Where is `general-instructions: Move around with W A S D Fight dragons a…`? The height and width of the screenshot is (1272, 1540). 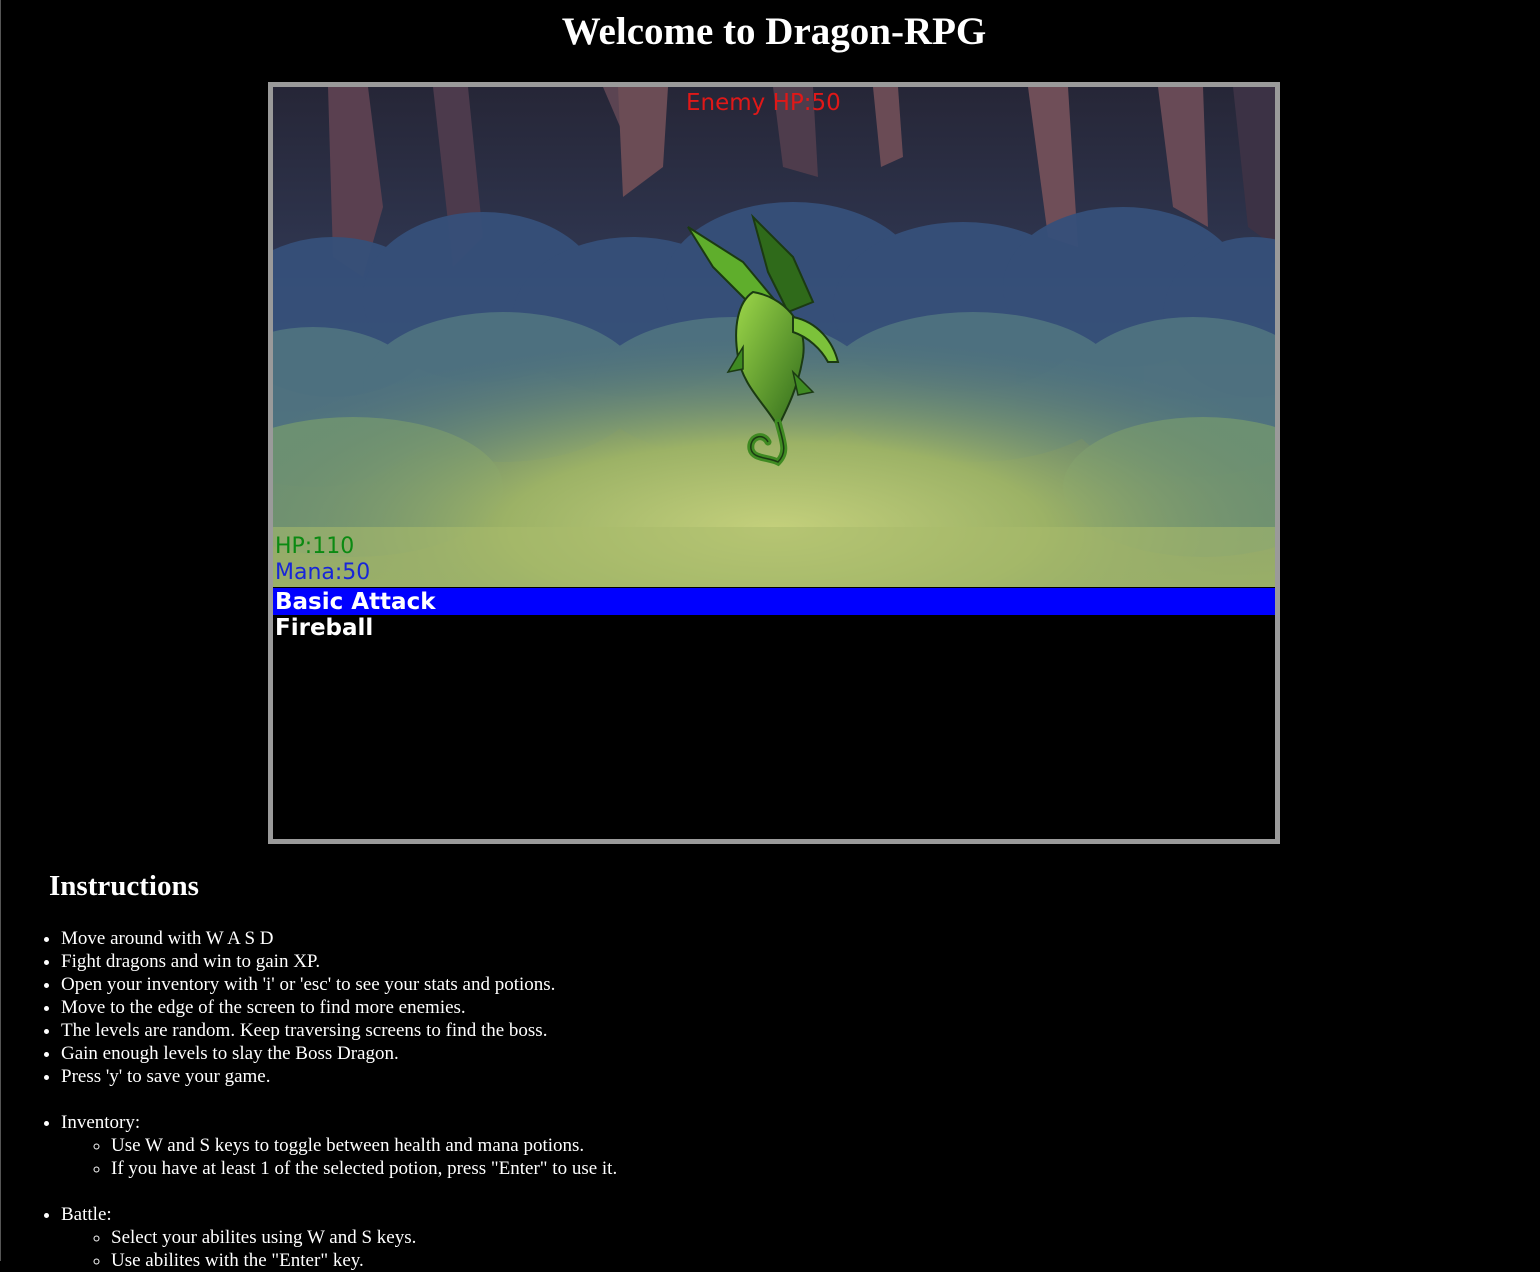 general-instructions: Move around with W A S D Fight dragons a… is located at coordinates (770, 1007).